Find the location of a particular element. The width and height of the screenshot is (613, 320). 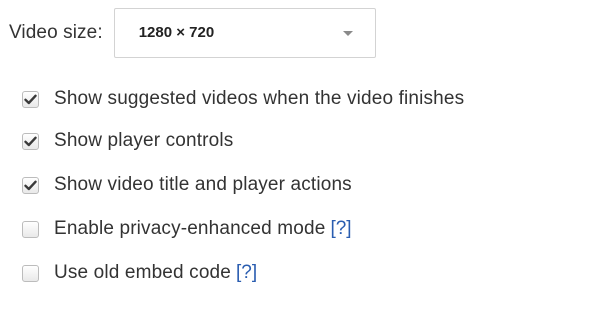

option-player-controls: Show player controls is located at coordinates (127, 141).